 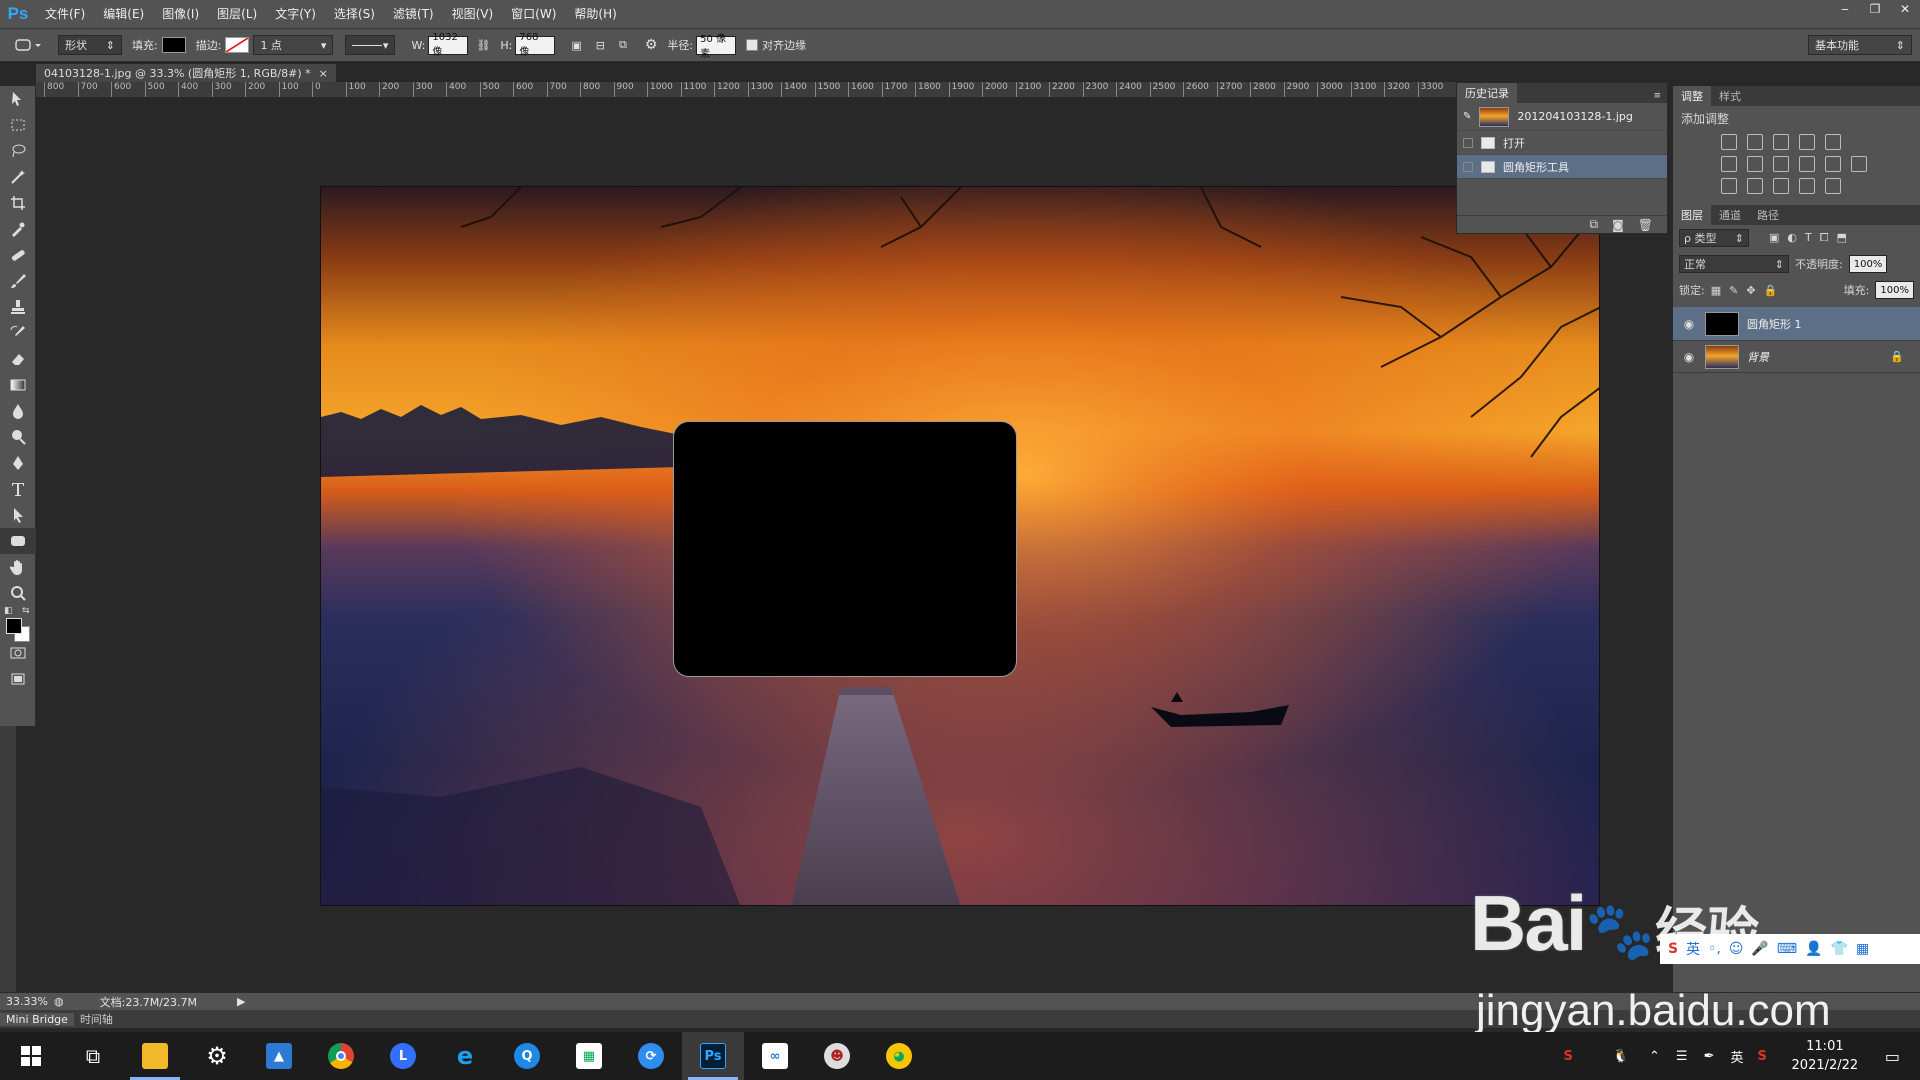 I want to click on history-step: 打开, so click(x=1562, y=143).